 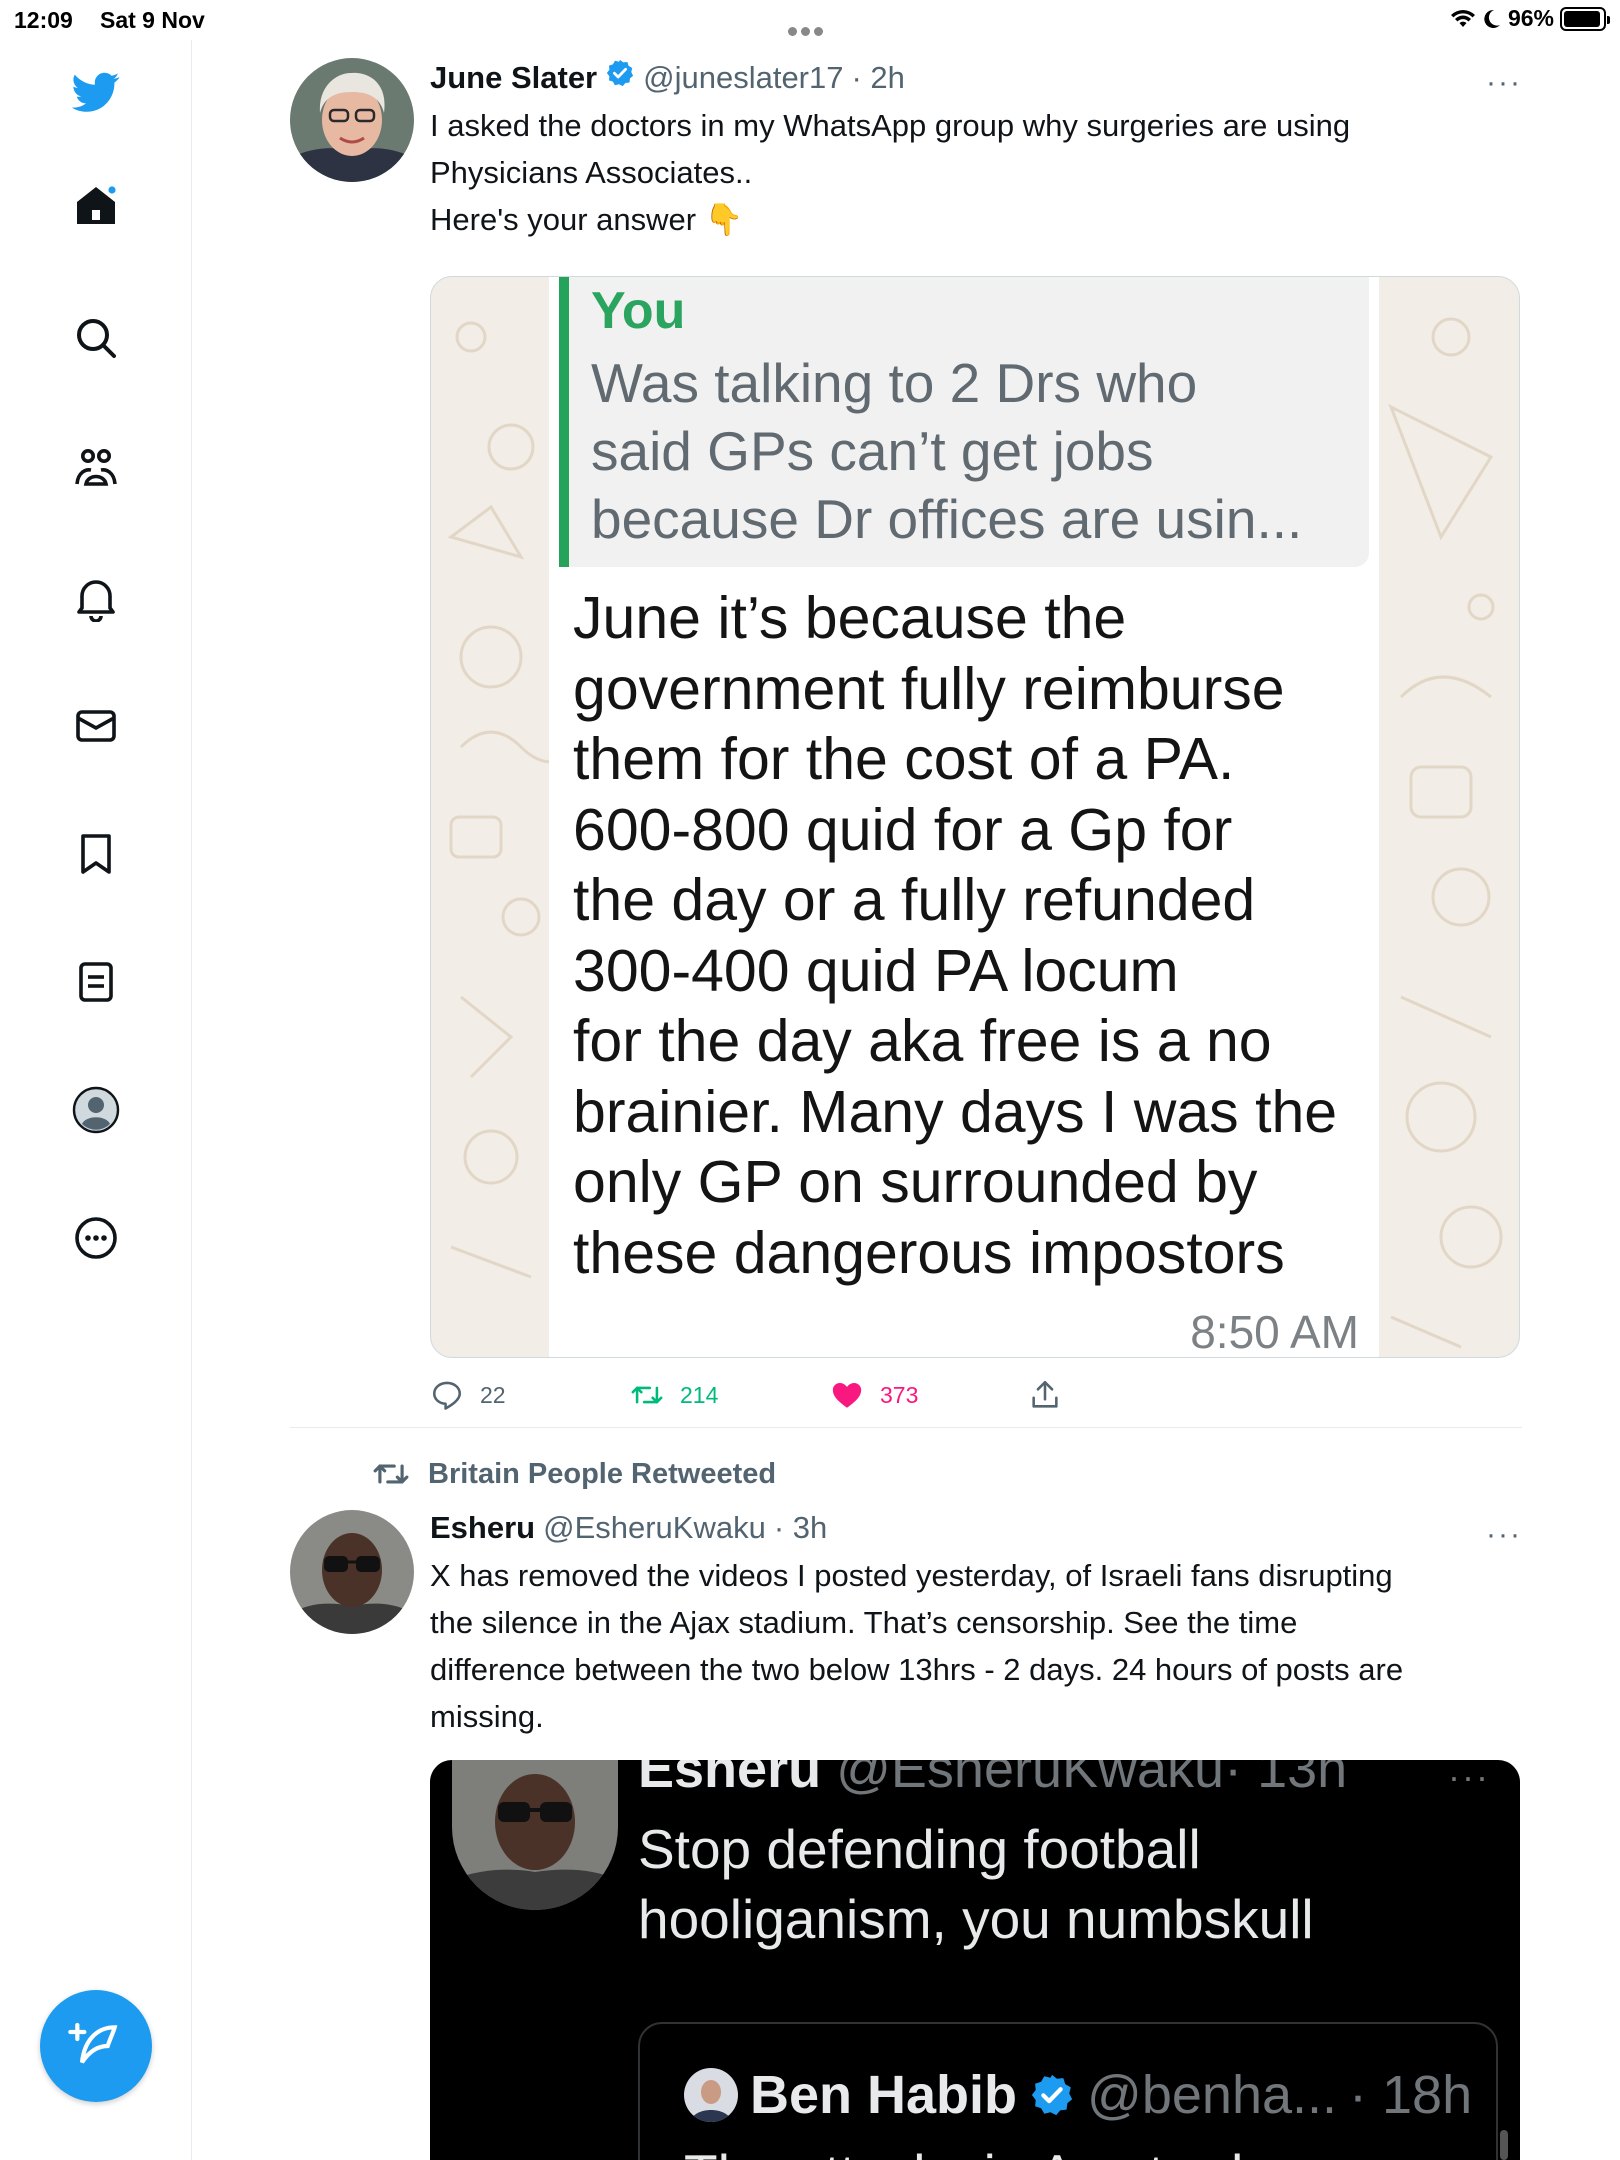 What do you see at coordinates (780, 1403) in the screenshot?
I see `tweet-actions: 22 214 373` at bounding box center [780, 1403].